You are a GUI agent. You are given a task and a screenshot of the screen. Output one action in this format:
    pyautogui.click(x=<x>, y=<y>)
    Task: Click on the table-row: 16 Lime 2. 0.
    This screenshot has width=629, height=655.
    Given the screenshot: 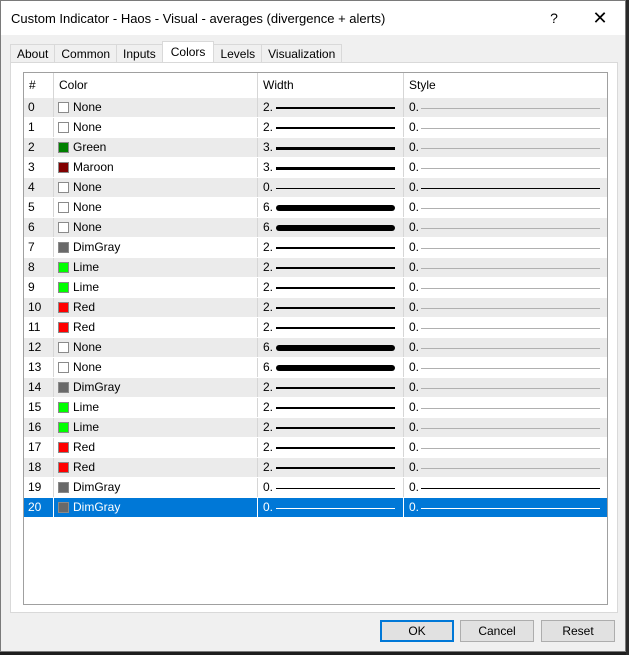 What is the action you would take?
    pyautogui.click(x=315, y=428)
    